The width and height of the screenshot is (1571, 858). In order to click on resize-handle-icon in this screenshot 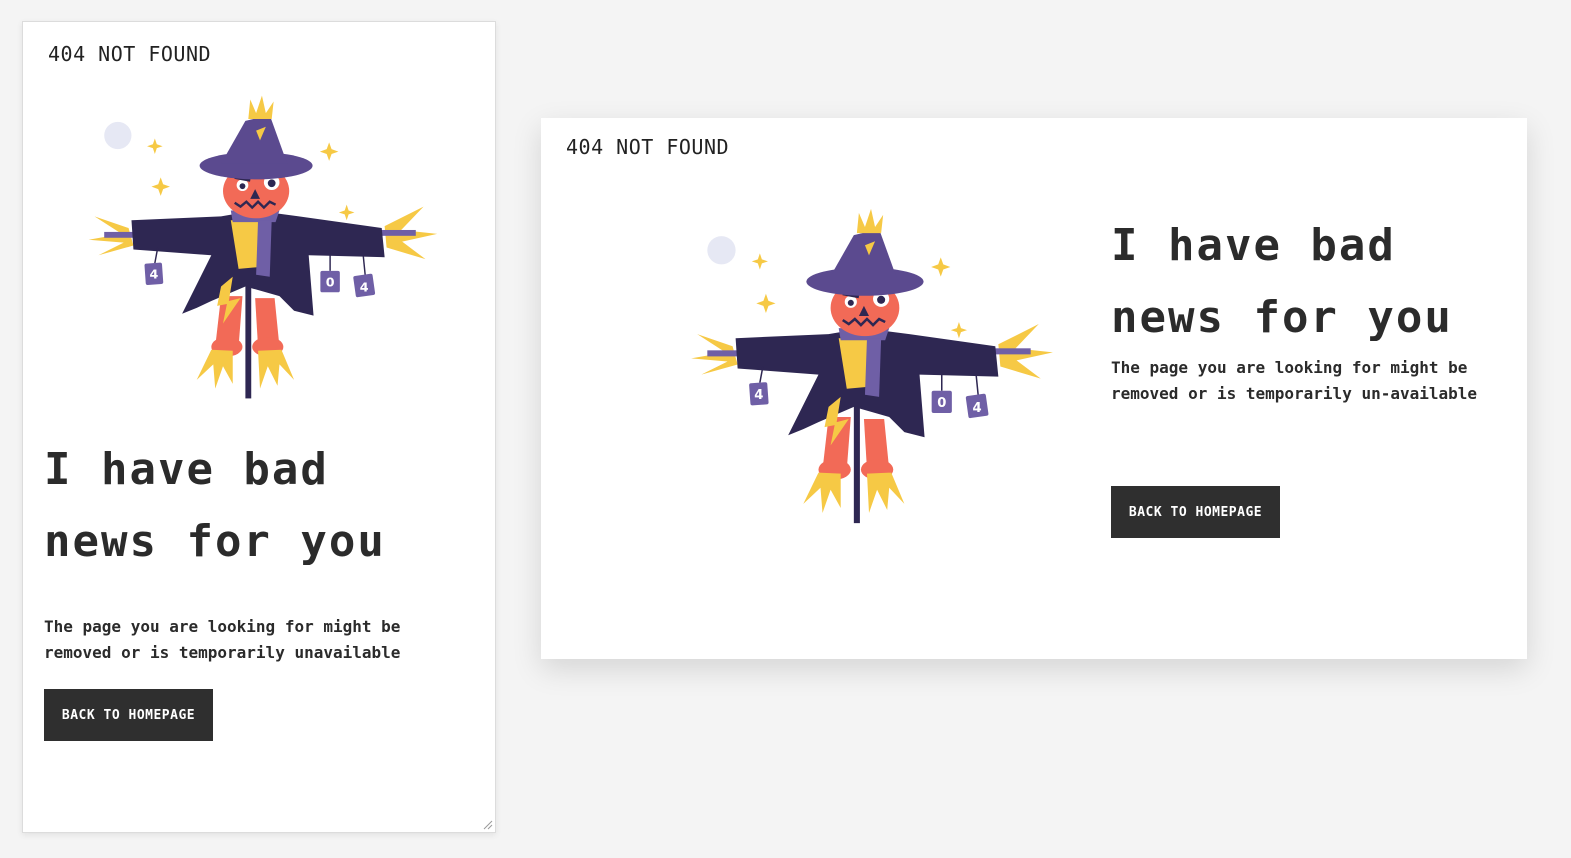, I will do `click(487, 824)`.